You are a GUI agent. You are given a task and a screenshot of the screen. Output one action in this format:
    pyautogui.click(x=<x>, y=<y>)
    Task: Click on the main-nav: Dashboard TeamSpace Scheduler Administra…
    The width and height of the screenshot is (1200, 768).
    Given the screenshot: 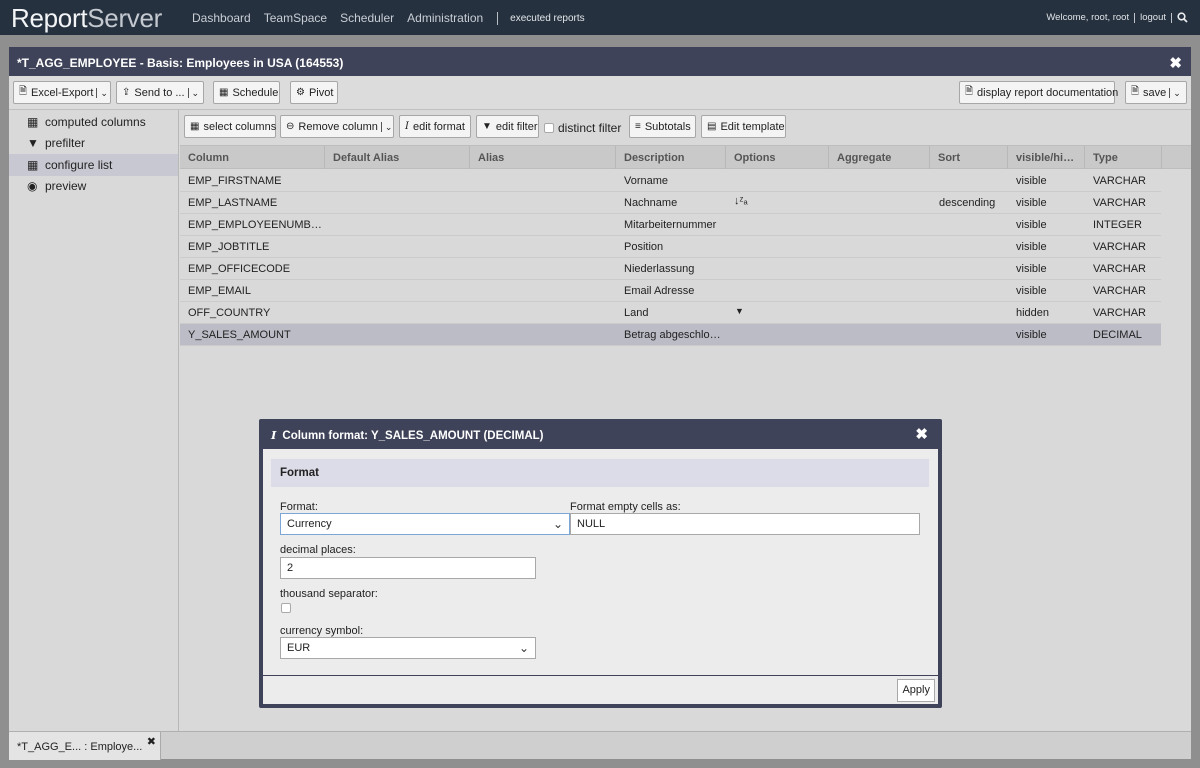 What is the action you would take?
    pyautogui.click(x=388, y=18)
    